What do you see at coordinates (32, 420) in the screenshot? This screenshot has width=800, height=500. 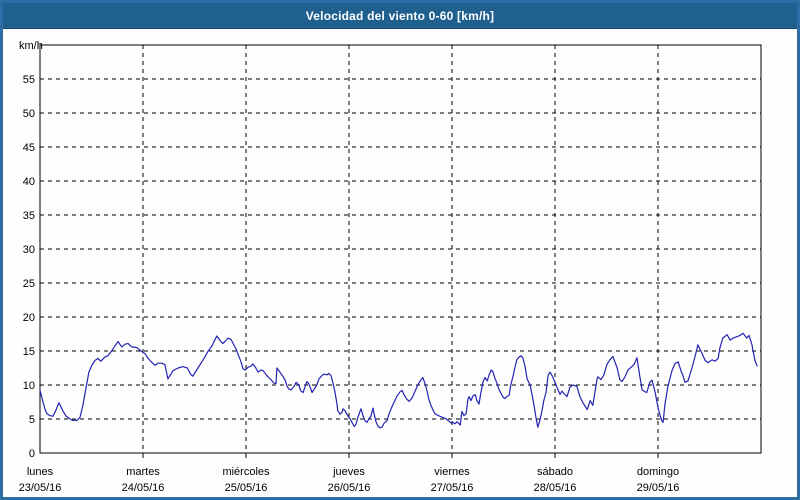 I see `y-tick-label: 5` at bounding box center [32, 420].